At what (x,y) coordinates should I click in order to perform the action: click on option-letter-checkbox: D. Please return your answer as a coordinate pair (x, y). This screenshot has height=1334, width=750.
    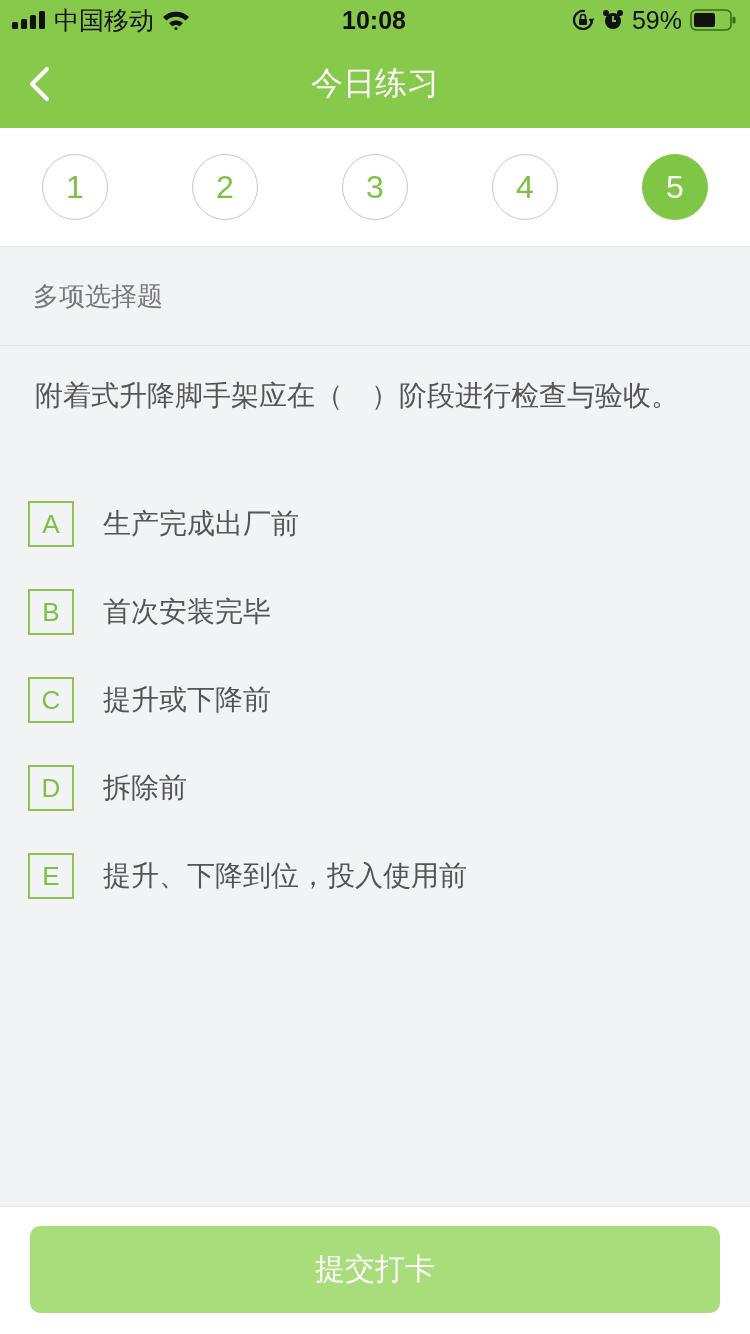
    Looking at the image, I should click on (51, 788).